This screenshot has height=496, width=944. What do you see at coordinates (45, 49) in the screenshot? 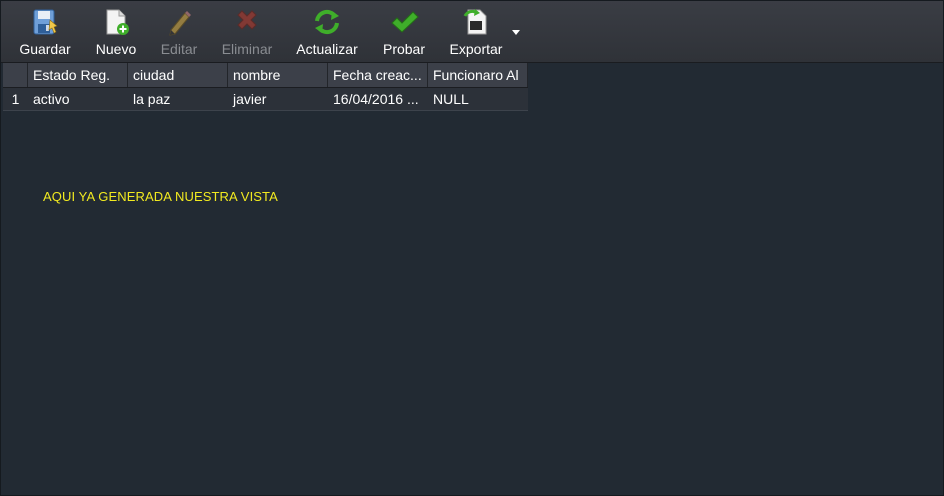
I see `save-label: Guardar` at bounding box center [45, 49].